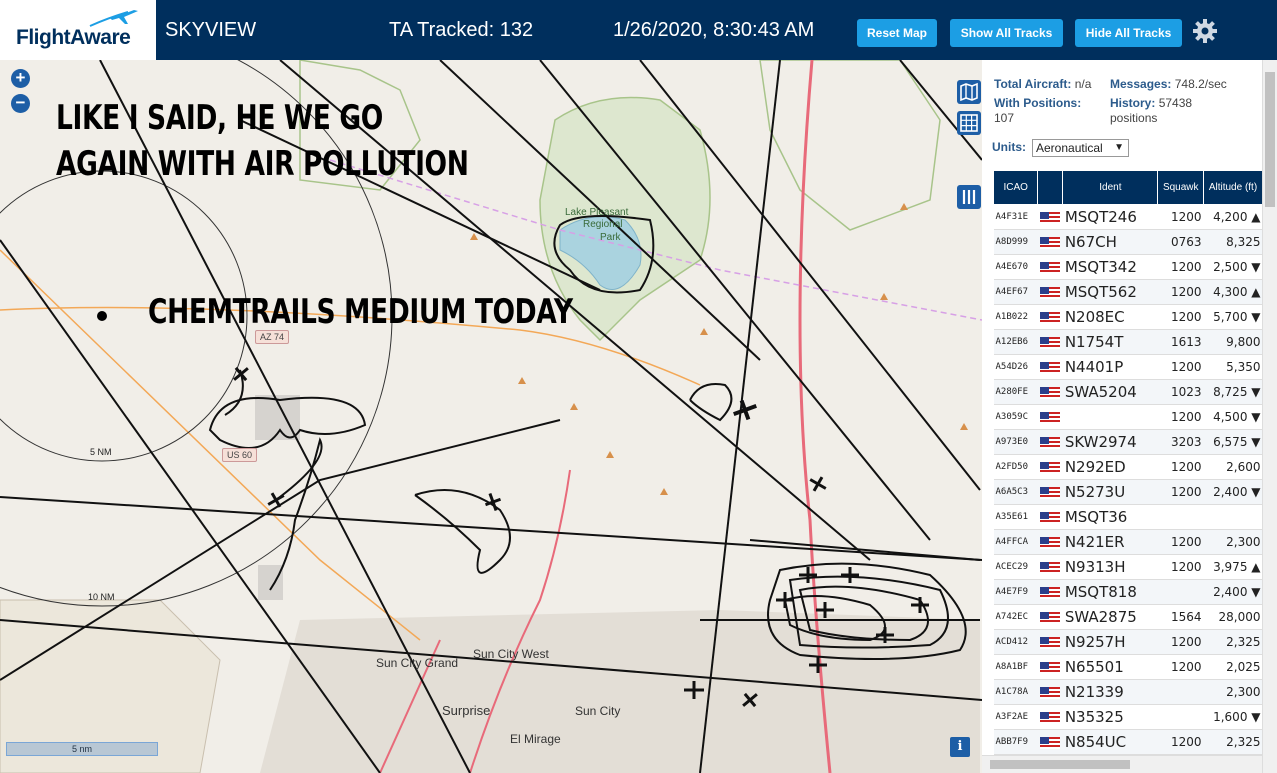  Describe the element at coordinates (1128, 267) in the screenshot. I see `table-row: A4E670 MSQT342 1200 2,500 ▼` at that location.